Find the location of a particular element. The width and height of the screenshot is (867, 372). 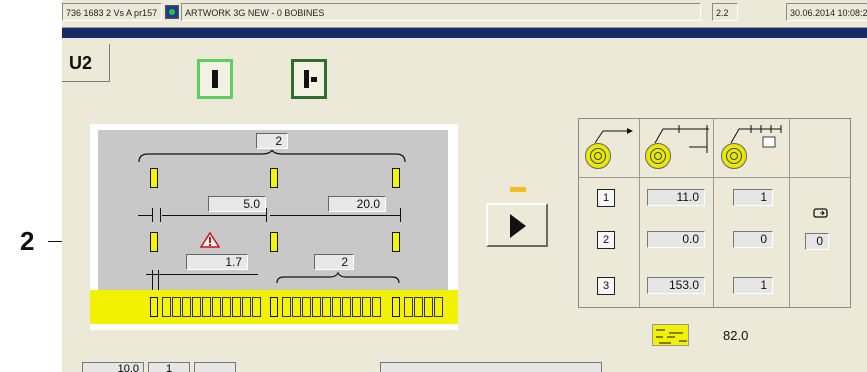

spacing-left-field: 5.0 is located at coordinates (237, 204).